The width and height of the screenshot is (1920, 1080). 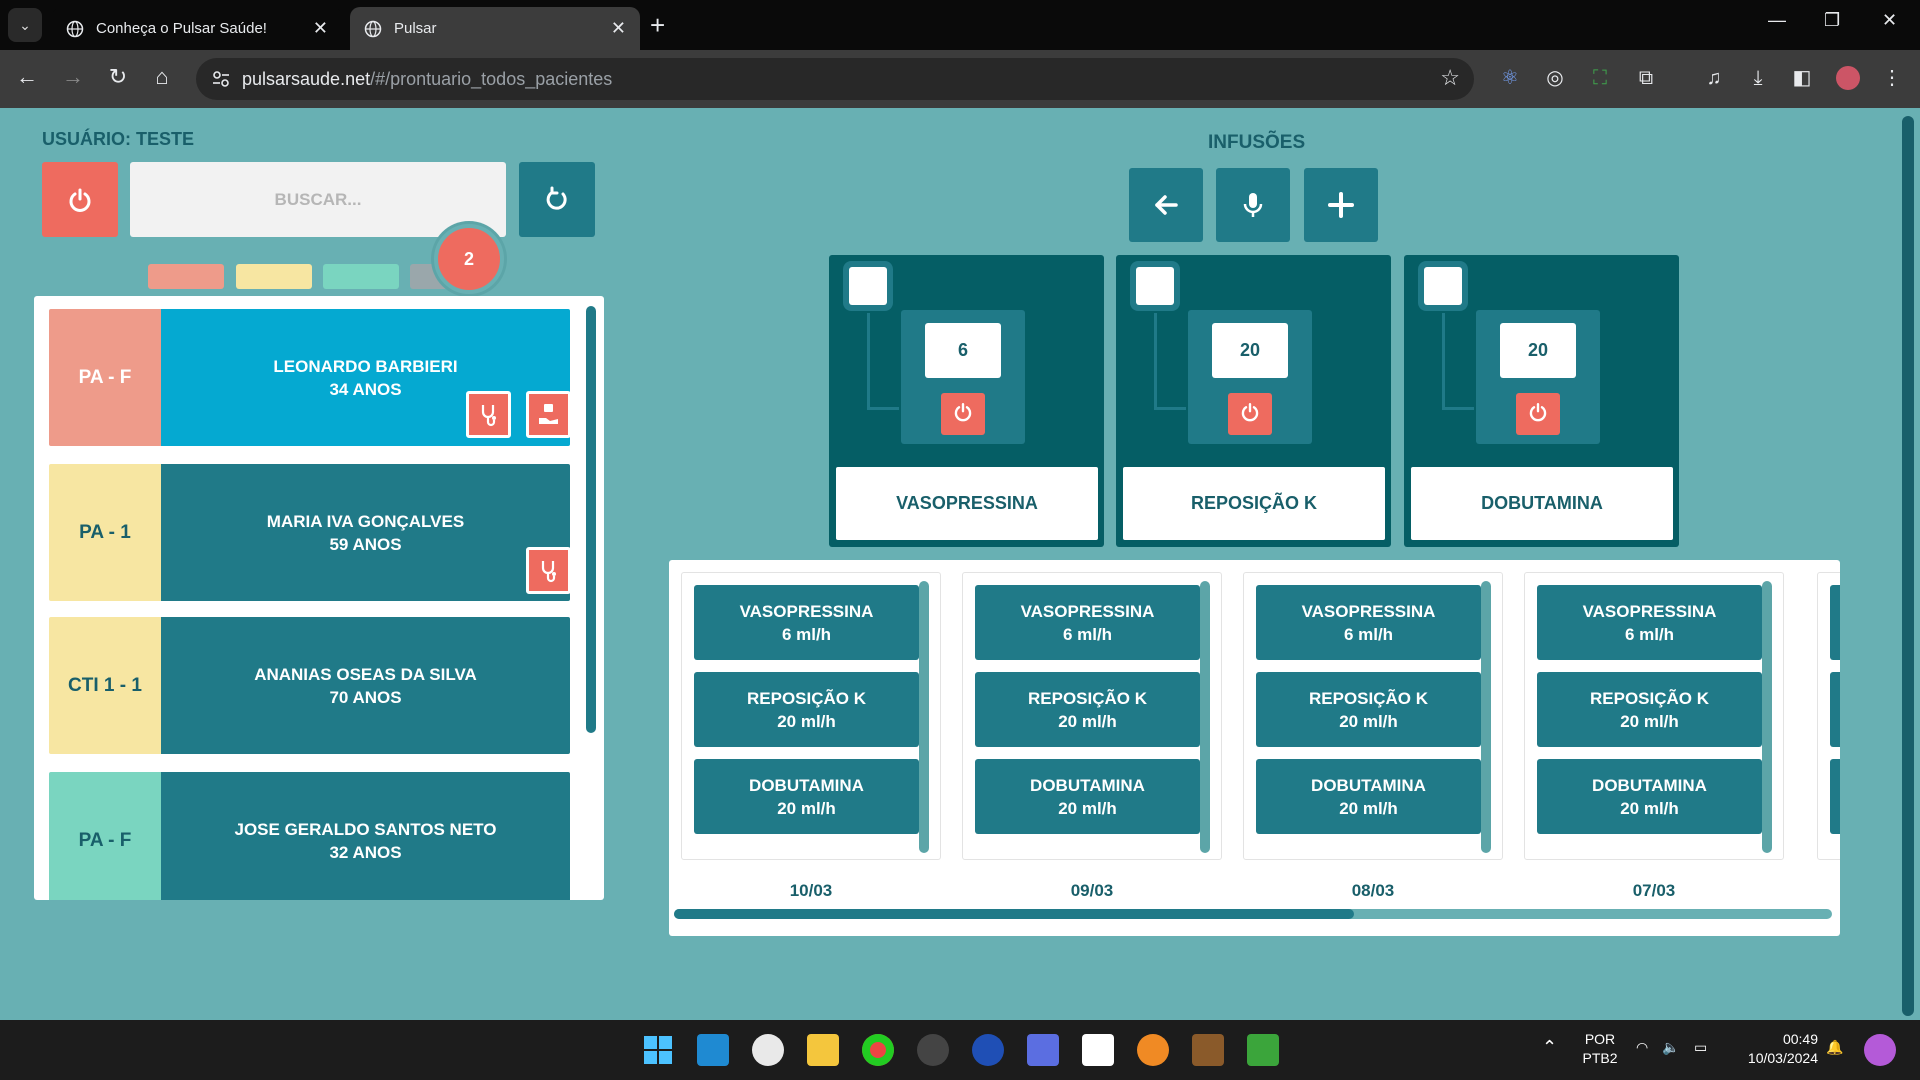 What do you see at coordinates (1254, 503) in the screenshot?
I see `pump-drug-name: REPOSIÇÃO K` at bounding box center [1254, 503].